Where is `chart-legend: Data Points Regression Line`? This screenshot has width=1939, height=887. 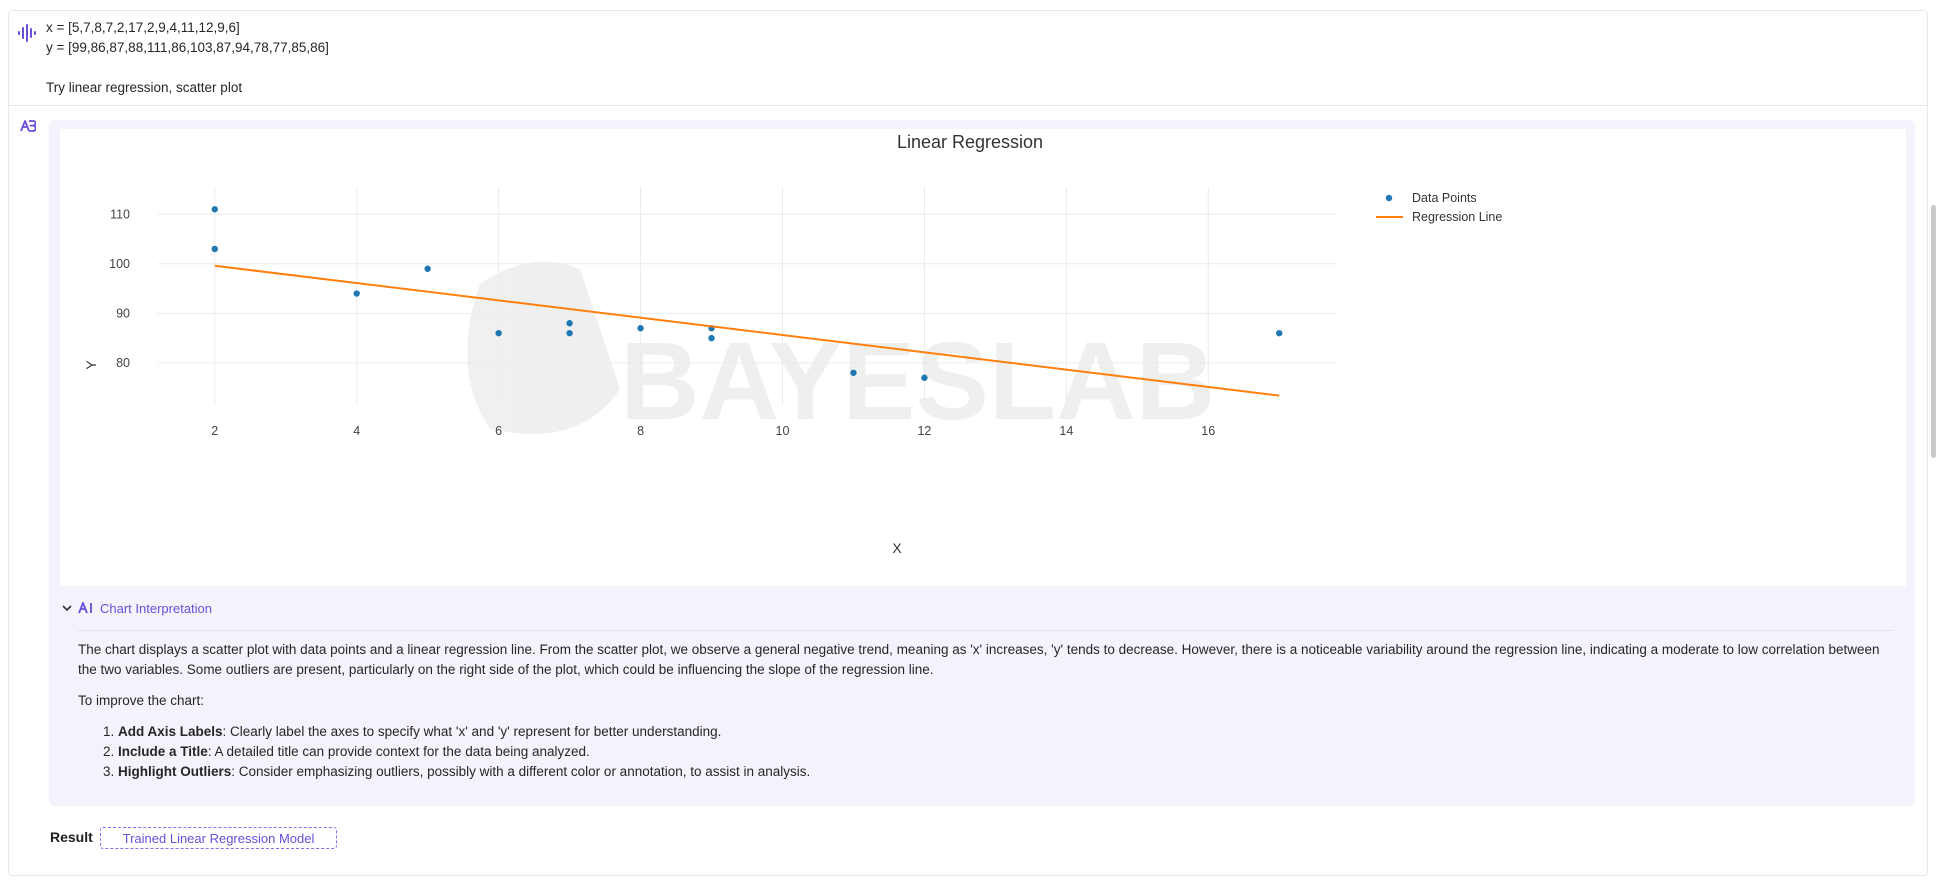 chart-legend: Data Points Regression Line is located at coordinates (1439, 207).